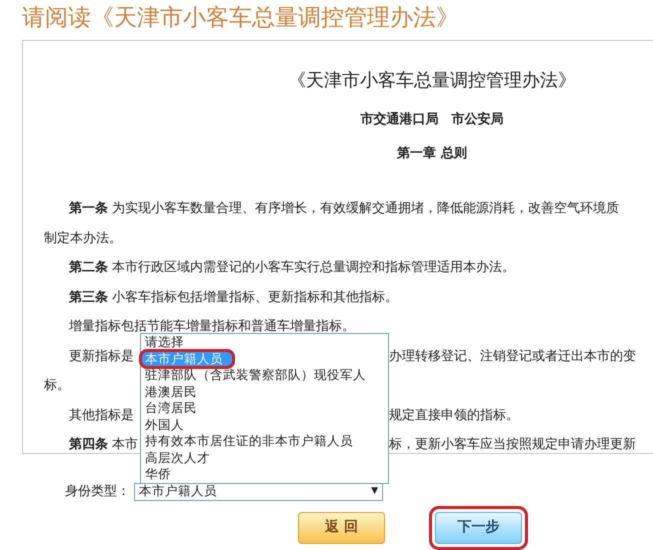 Image resolution: width=653 pixels, height=550 pixels. What do you see at coordinates (432, 81) in the screenshot?
I see `document-title: 《天津市小客车总量调控管理办法》` at bounding box center [432, 81].